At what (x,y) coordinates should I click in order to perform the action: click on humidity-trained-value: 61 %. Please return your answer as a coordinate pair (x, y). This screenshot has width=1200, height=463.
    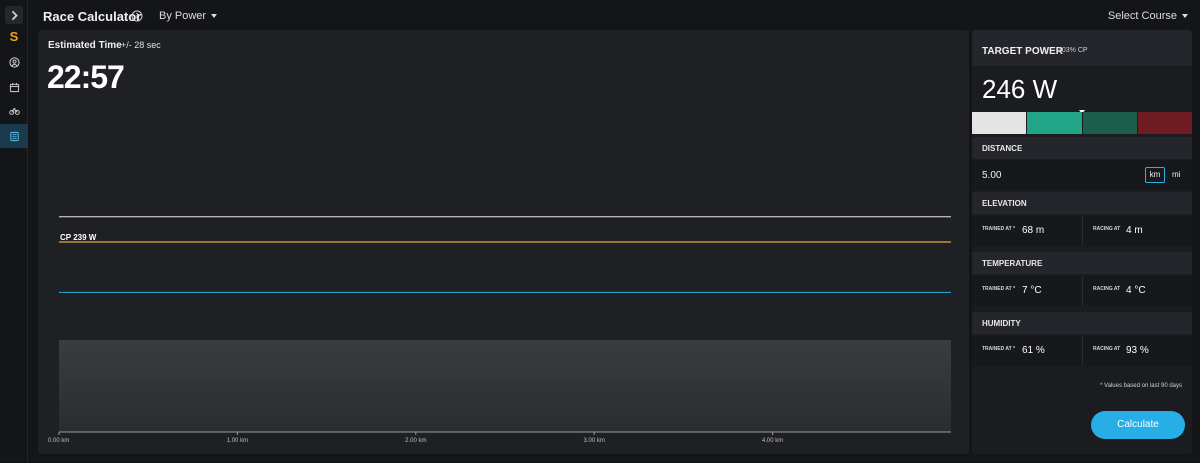
    Looking at the image, I should click on (1033, 350).